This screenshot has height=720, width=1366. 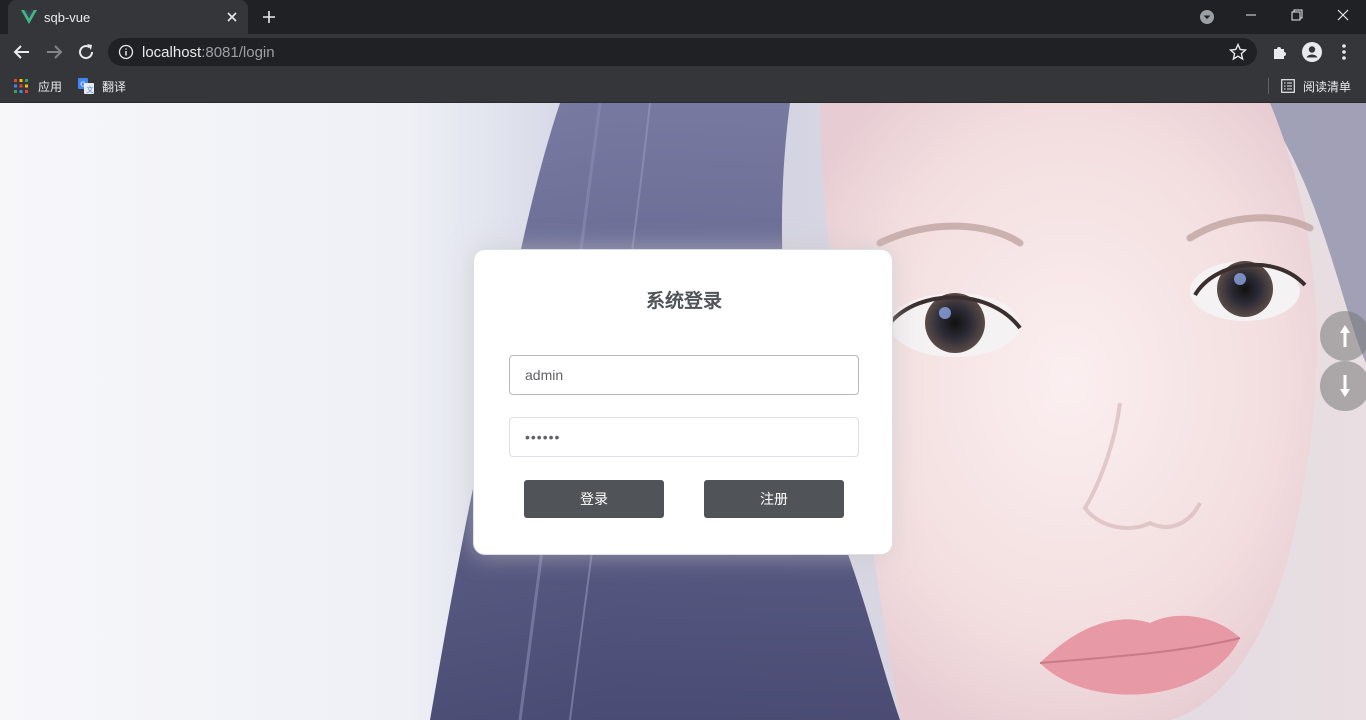 I want to click on arrow-up-icon, so click(x=1345, y=336).